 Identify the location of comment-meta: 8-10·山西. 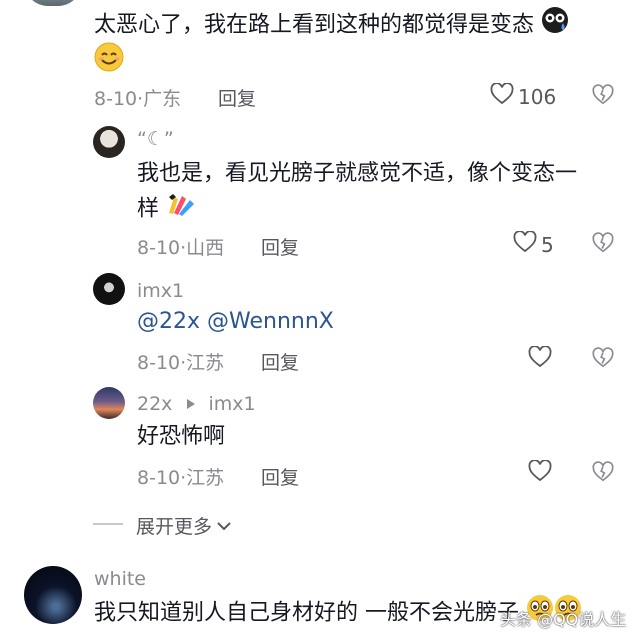
(180, 246).